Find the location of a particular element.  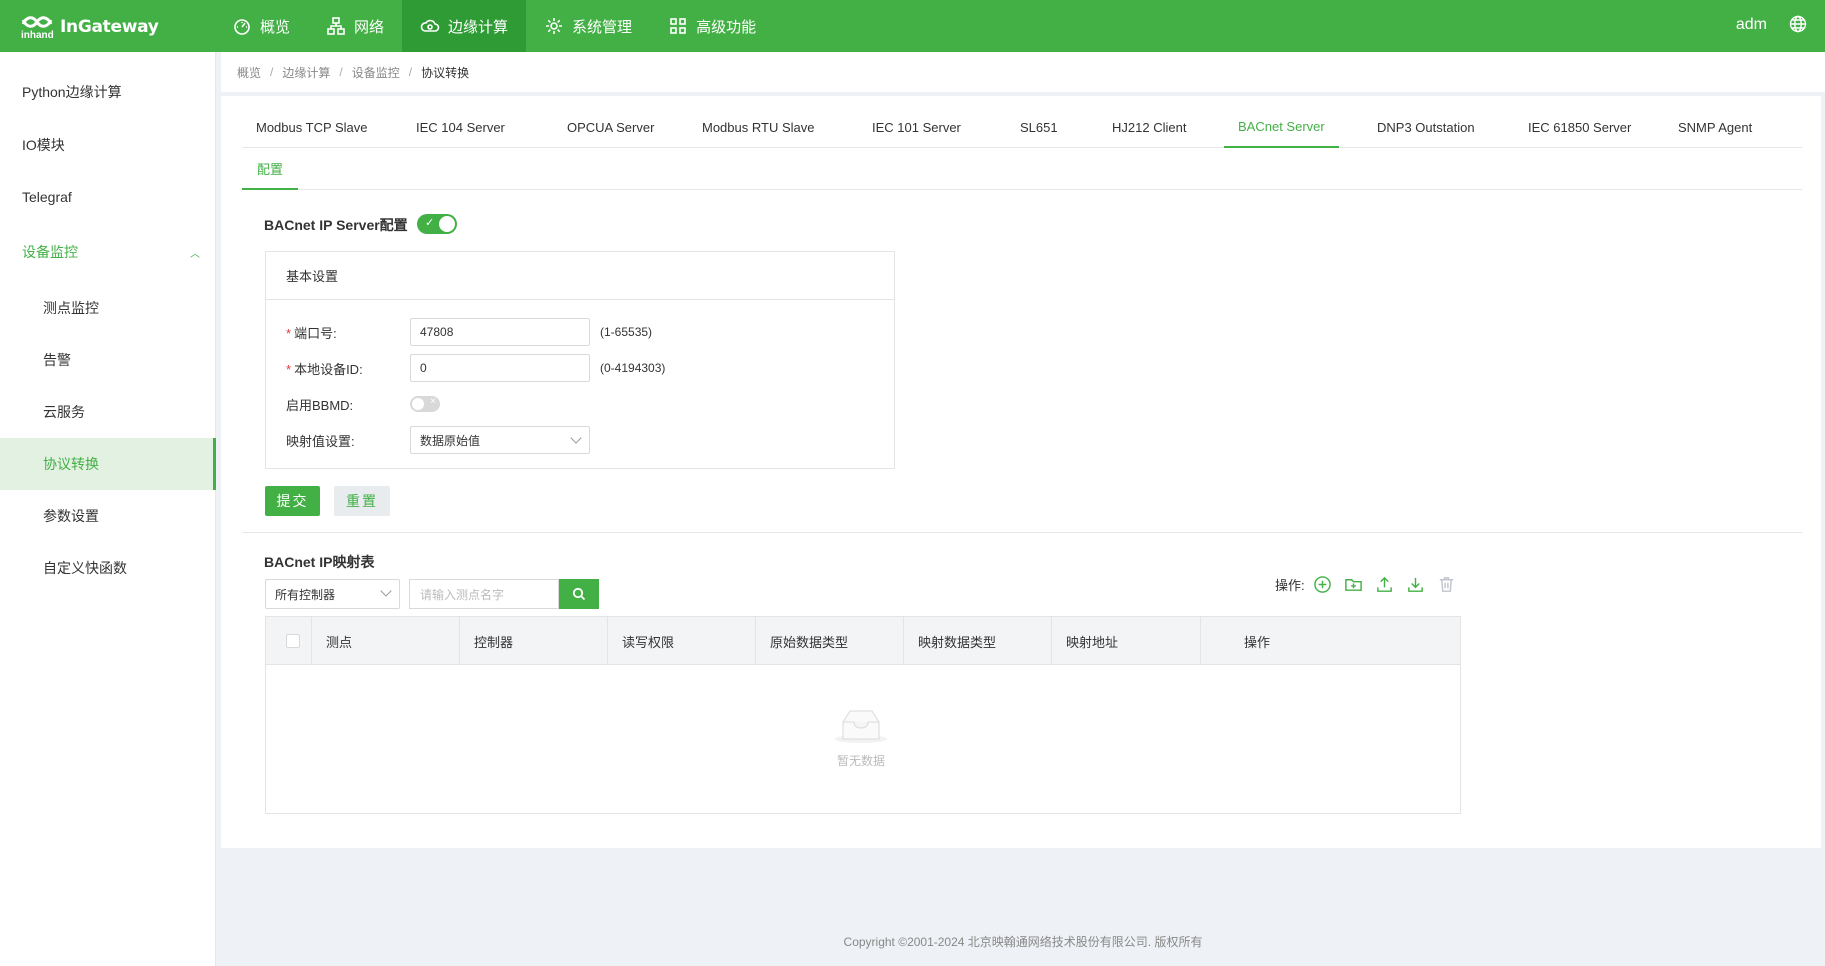

tab-bacnet-server: BACnet Server is located at coordinates (1281, 127).